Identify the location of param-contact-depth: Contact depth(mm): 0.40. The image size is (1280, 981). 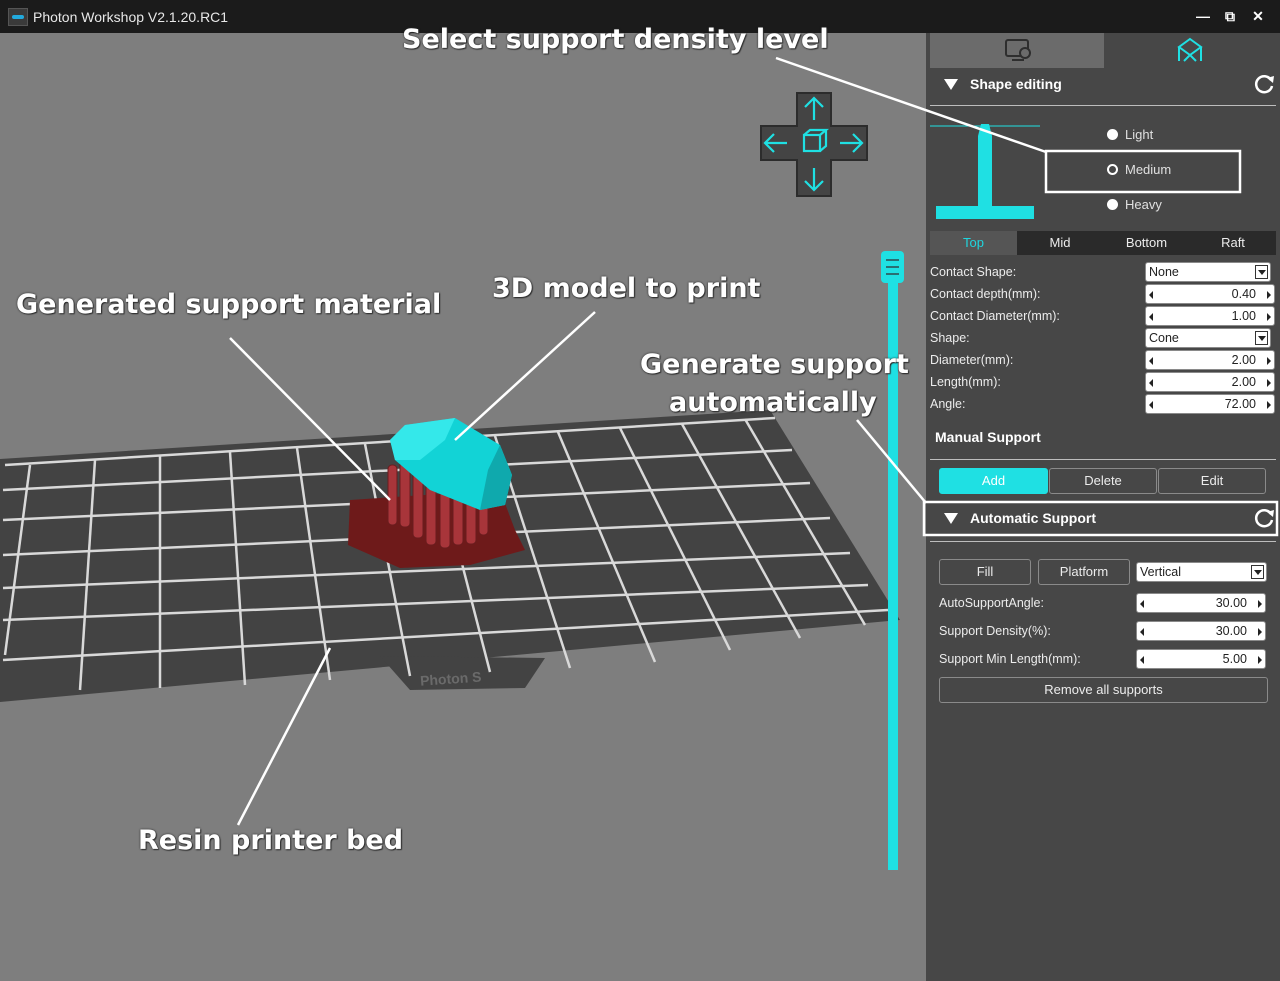
(1103, 295).